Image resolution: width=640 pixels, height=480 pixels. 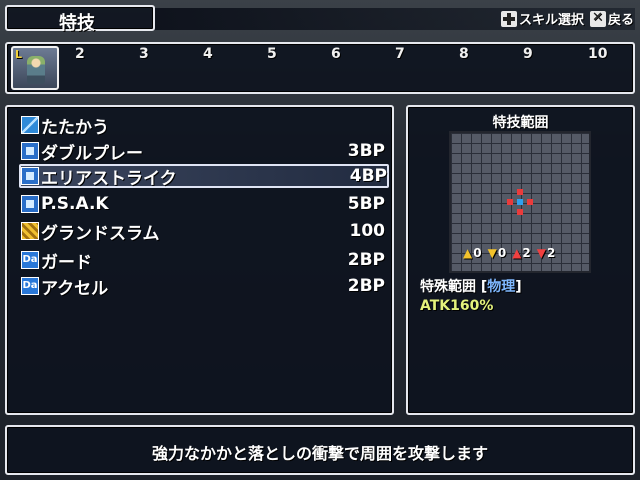 I want to click on skill-description: 強力なかかと落としの衝撃で周囲を攻撃します, so click(x=319, y=453).